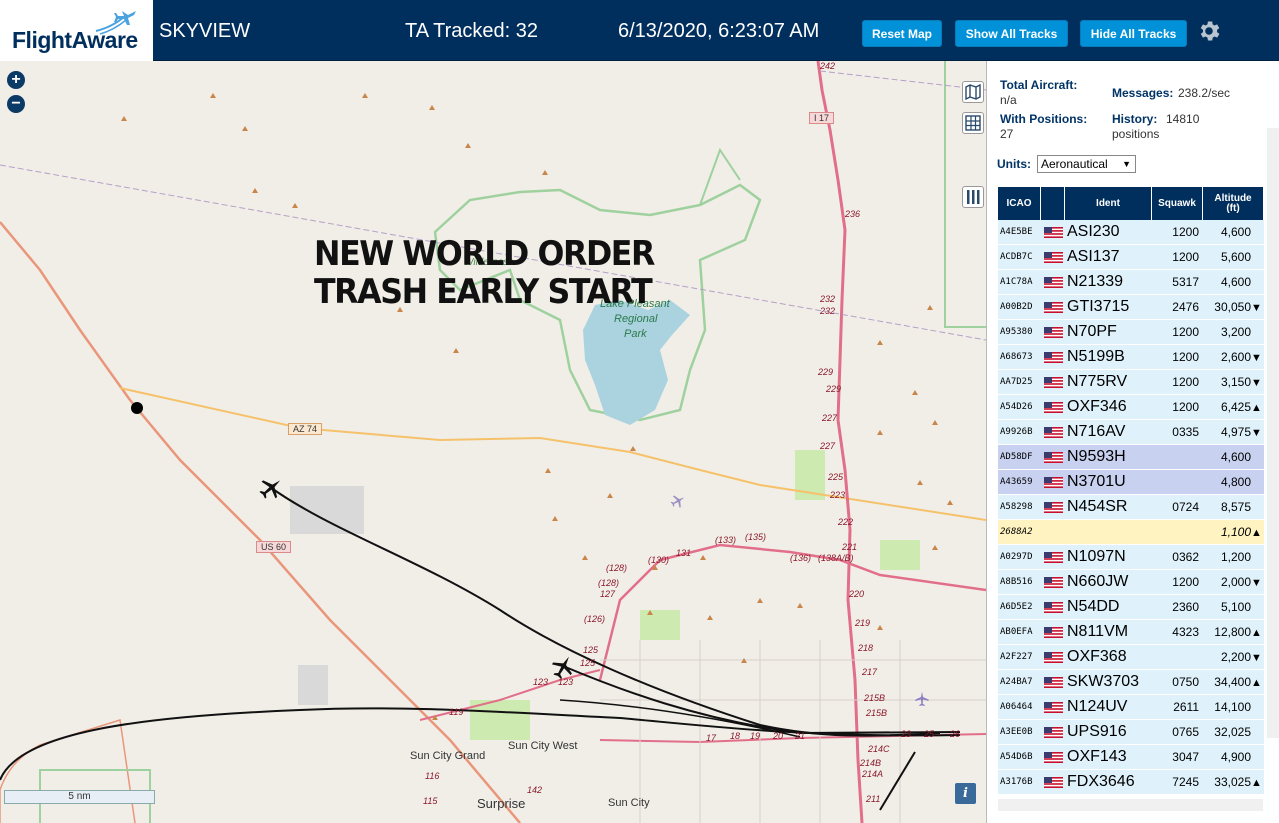  I want to click on table-row: A3EE0B UPS916 0765 32,025, so click(1131, 732).